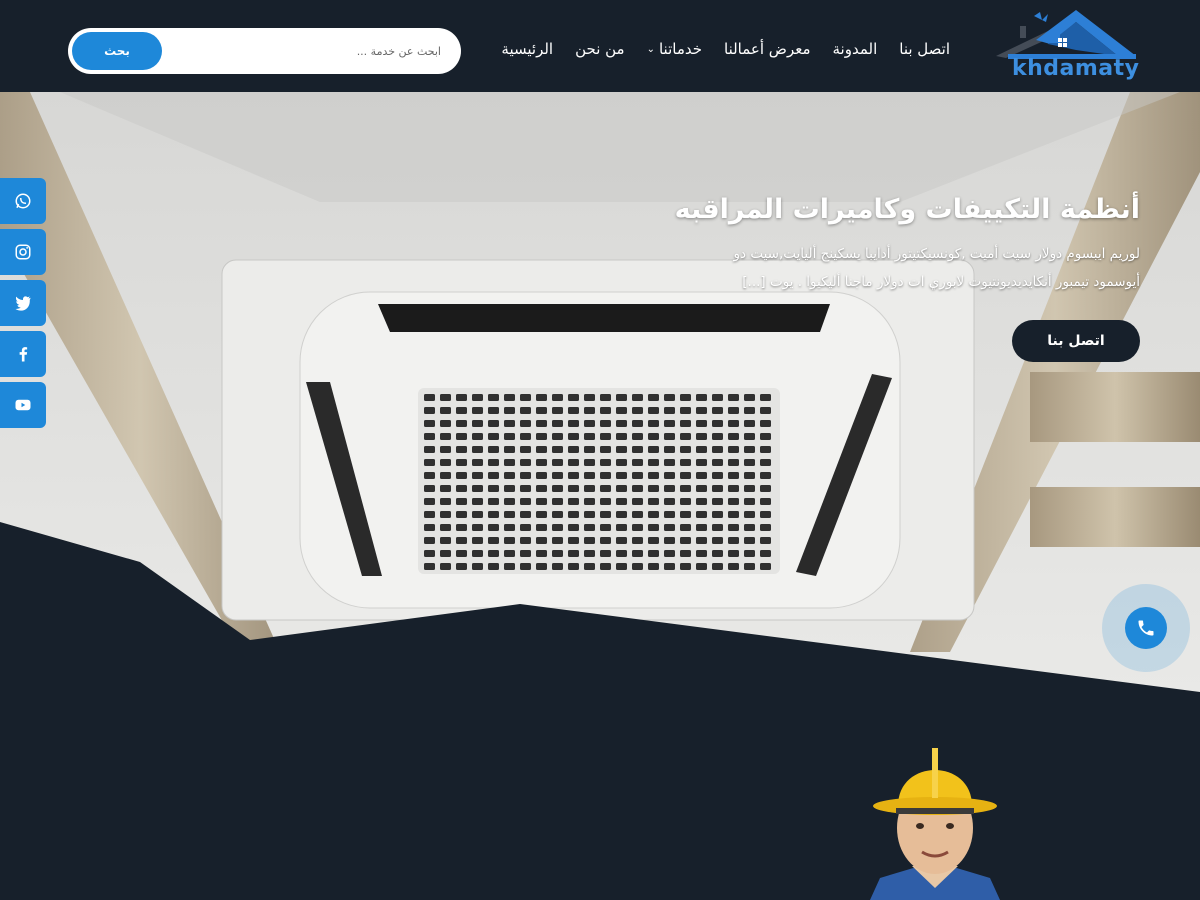  Describe the element at coordinates (1076, 341) in the screenshot. I see `contact-us-button: اتصل بنا` at that location.